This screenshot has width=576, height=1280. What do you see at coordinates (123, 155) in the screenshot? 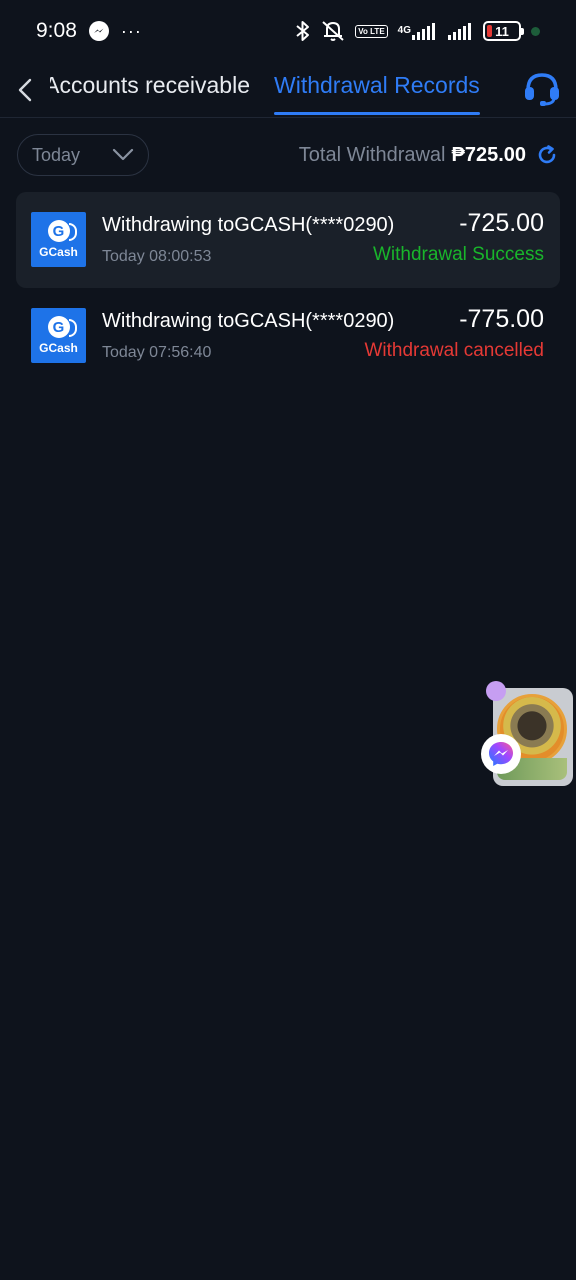
I see `chevron-down-icon` at bounding box center [123, 155].